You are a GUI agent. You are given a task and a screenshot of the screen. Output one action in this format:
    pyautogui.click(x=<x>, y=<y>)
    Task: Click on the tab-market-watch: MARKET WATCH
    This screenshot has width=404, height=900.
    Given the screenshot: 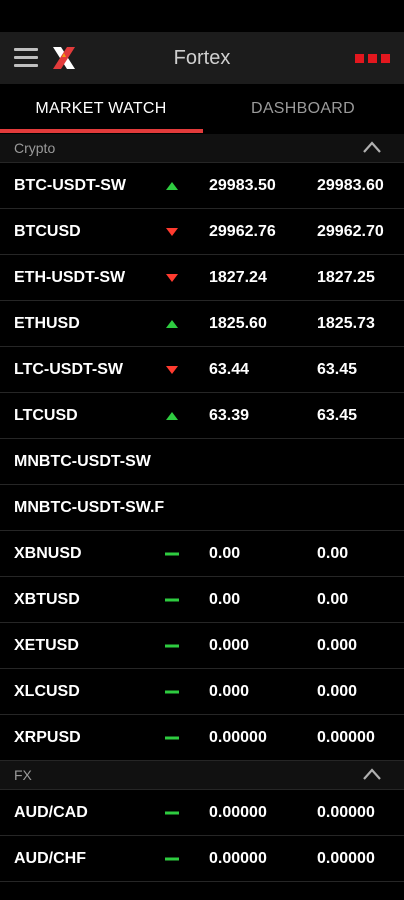 What is the action you would take?
    pyautogui.click(x=101, y=109)
    